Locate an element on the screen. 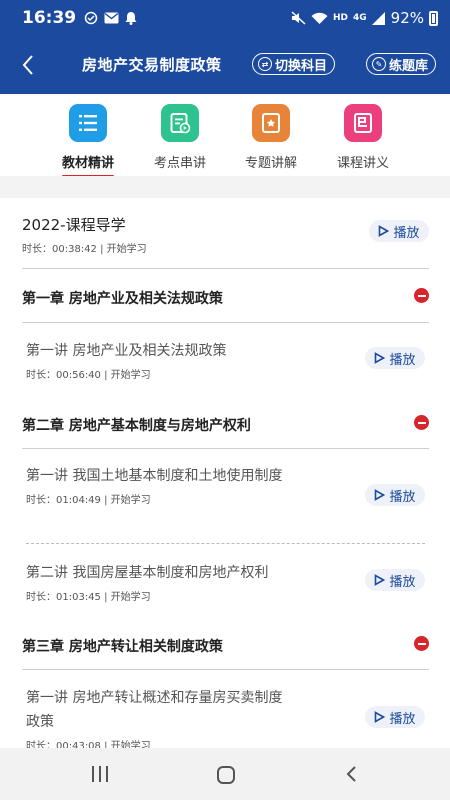 This screenshot has width=450, height=800. tab-label: 教材精讲 is located at coordinates (87, 163).